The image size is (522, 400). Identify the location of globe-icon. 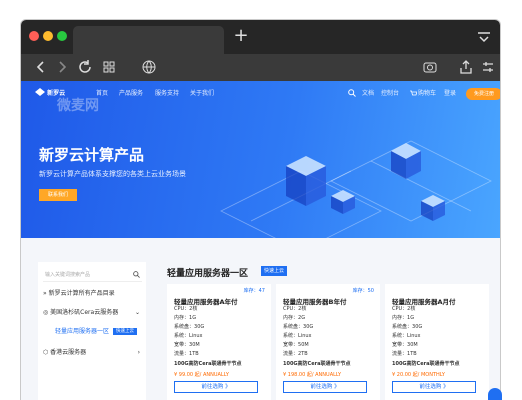
(149, 67).